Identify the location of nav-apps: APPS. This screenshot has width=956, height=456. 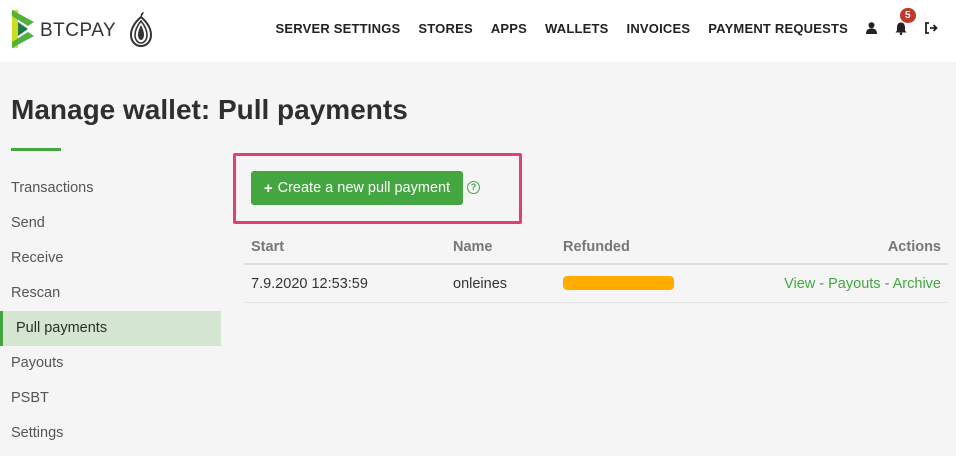
(509, 28).